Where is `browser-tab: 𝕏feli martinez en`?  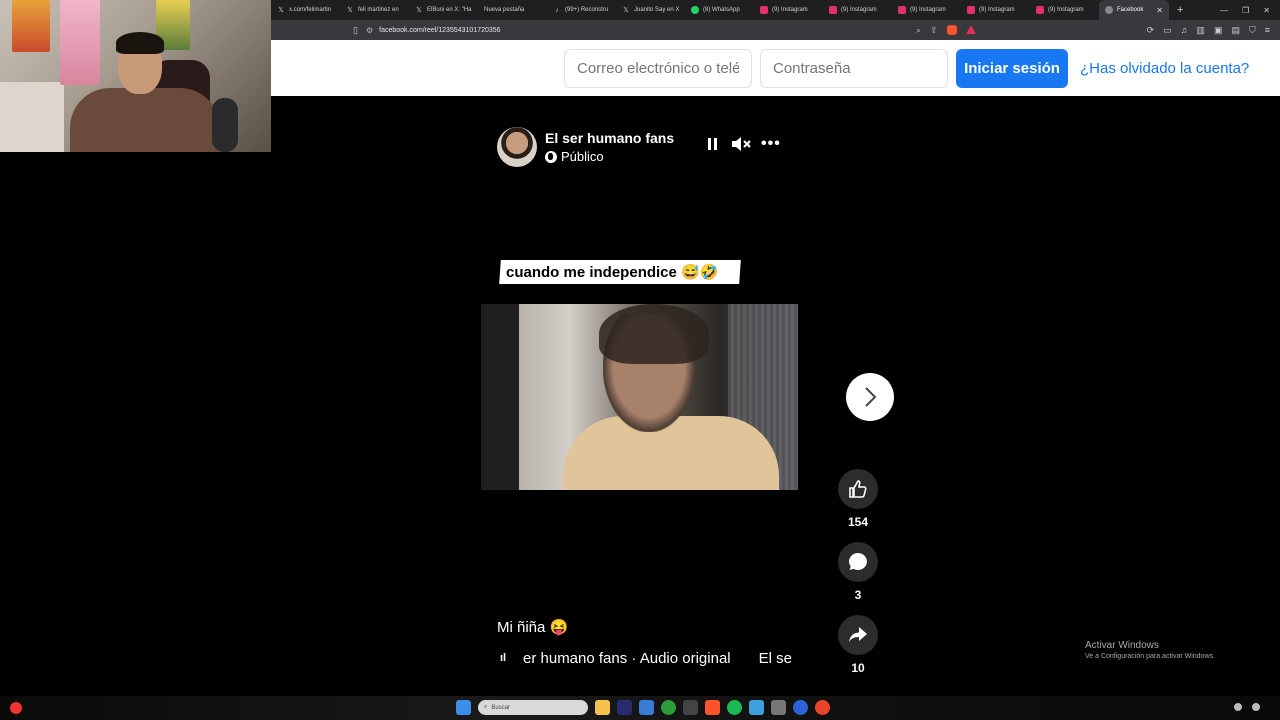
browser-tab: 𝕏feli martinez en is located at coordinates (374, 10).